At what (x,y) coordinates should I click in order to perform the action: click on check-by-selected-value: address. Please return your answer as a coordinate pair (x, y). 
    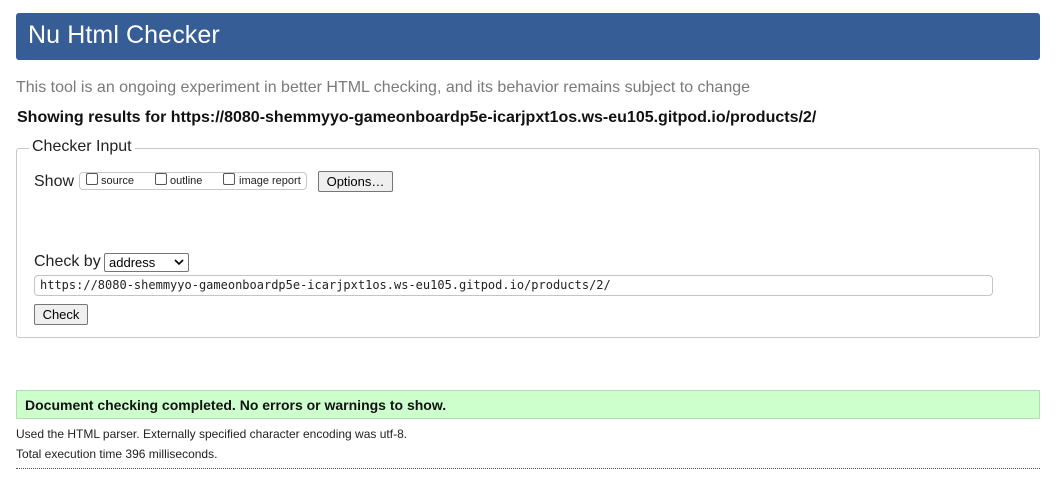
    Looking at the image, I should click on (132, 262).